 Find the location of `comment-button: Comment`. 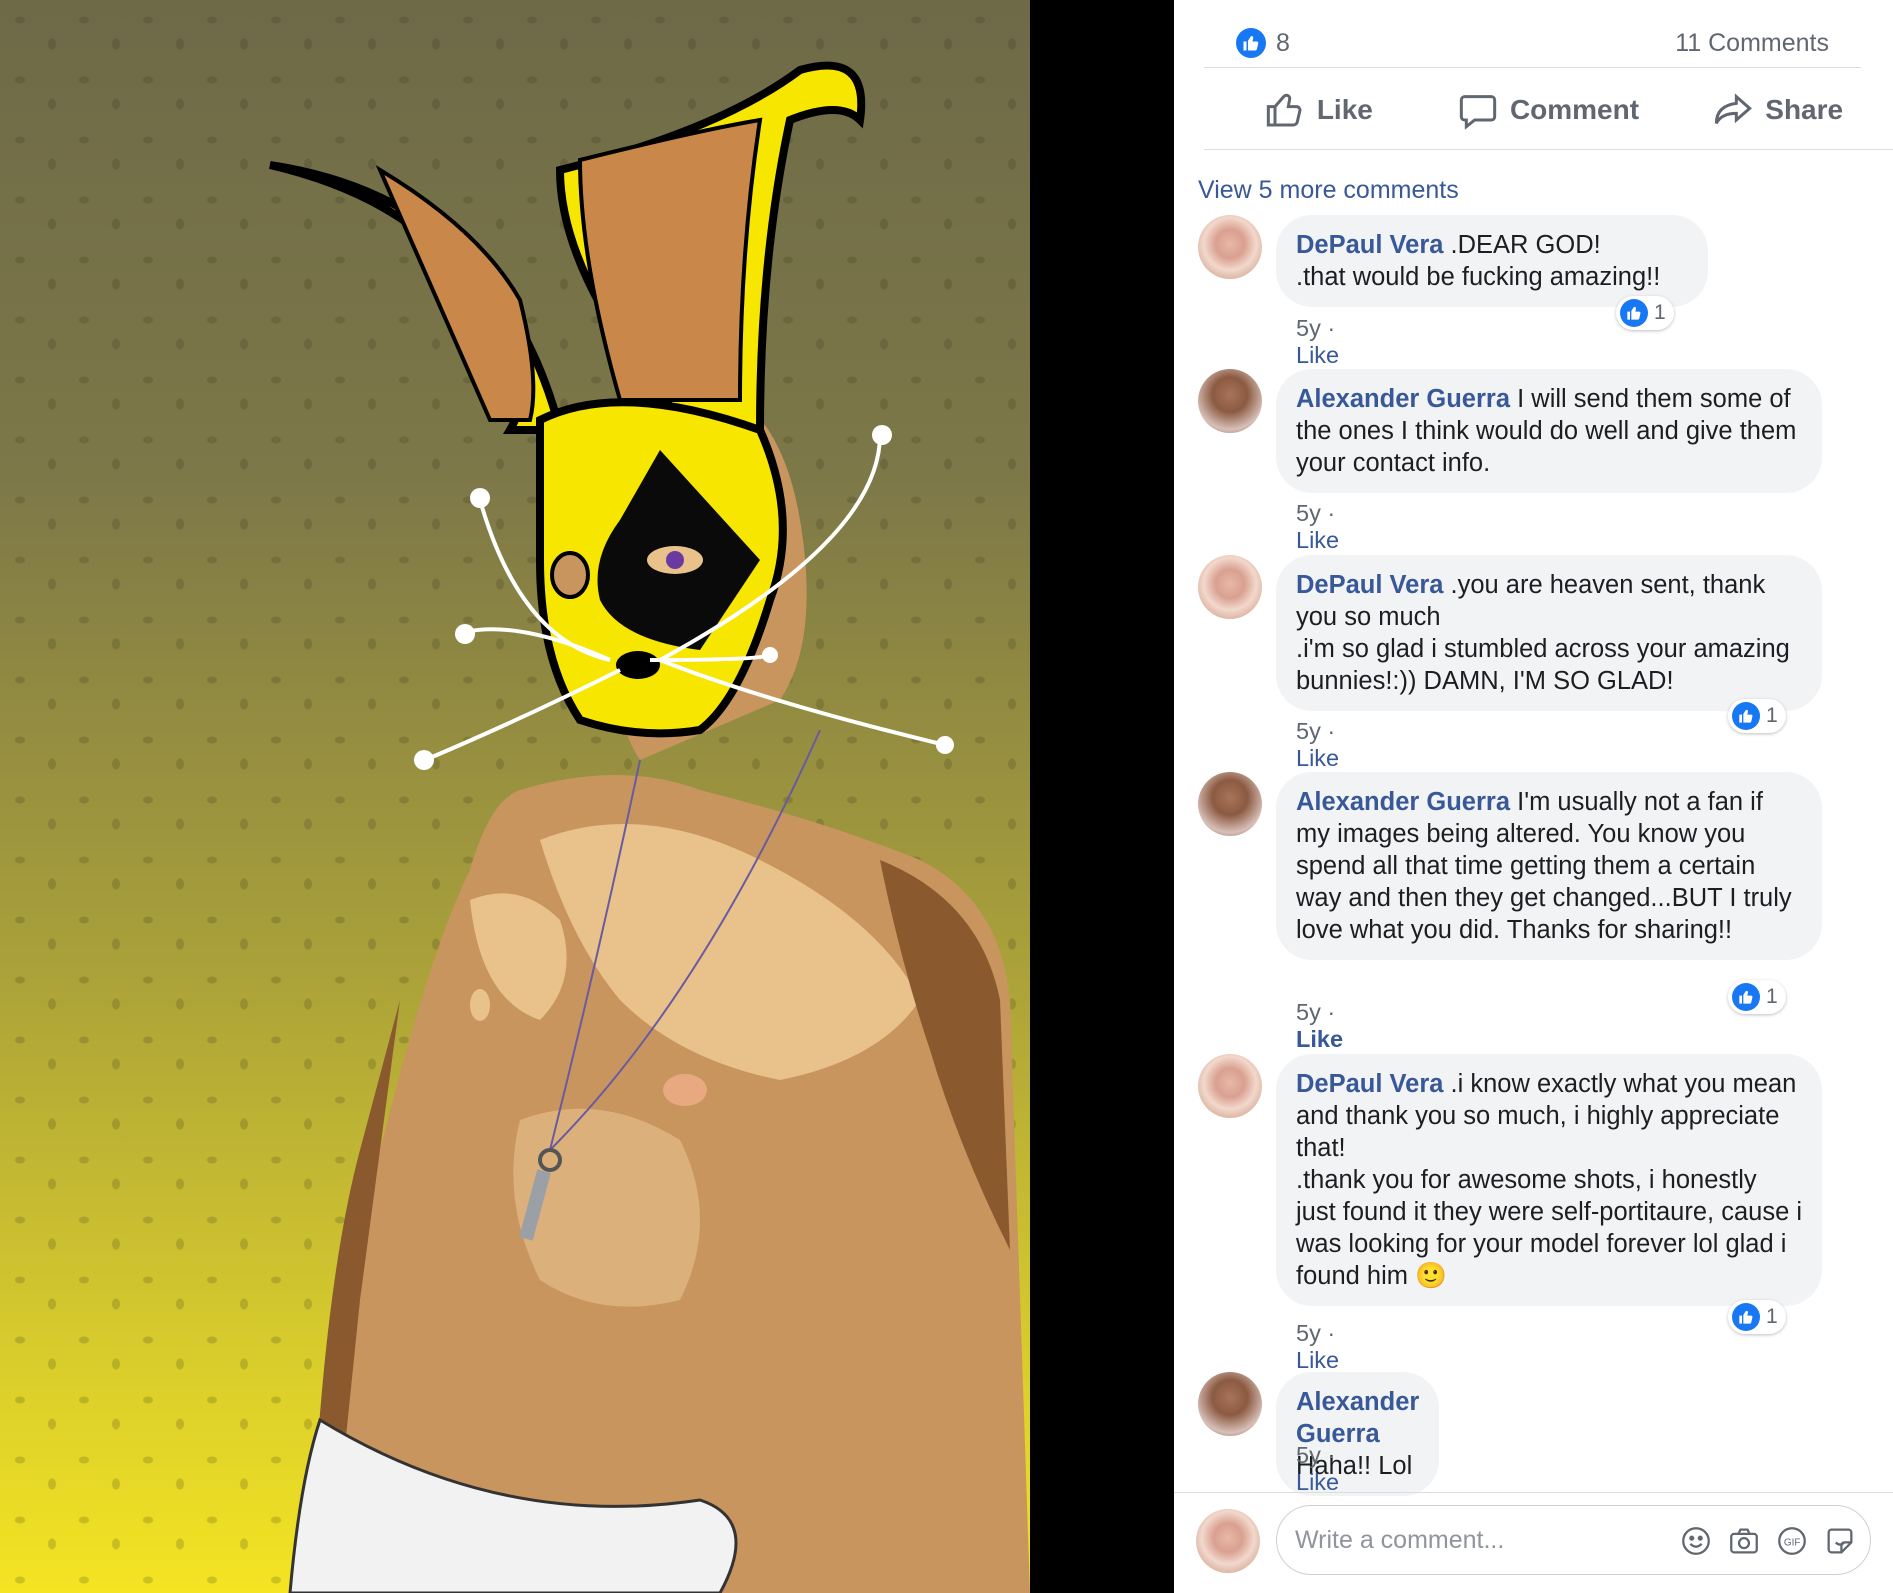

comment-button: Comment is located at coordinates (1549, 109).